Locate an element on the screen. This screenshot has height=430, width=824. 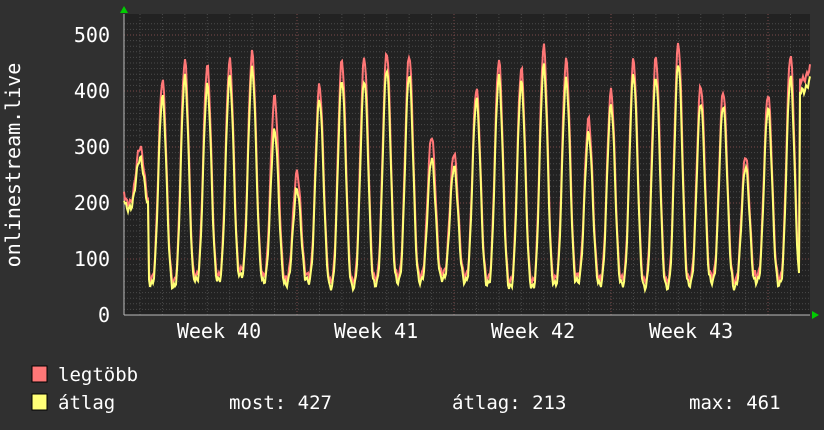
legend-swatch-max is located at coordinates (39, 374).